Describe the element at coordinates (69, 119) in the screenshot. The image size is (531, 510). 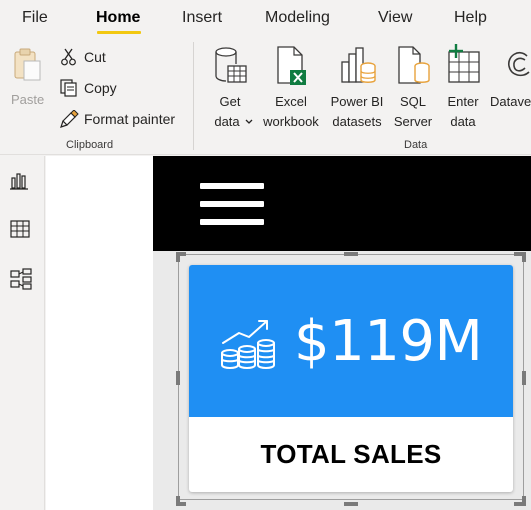
I see `paintbrush-icon` at that location.